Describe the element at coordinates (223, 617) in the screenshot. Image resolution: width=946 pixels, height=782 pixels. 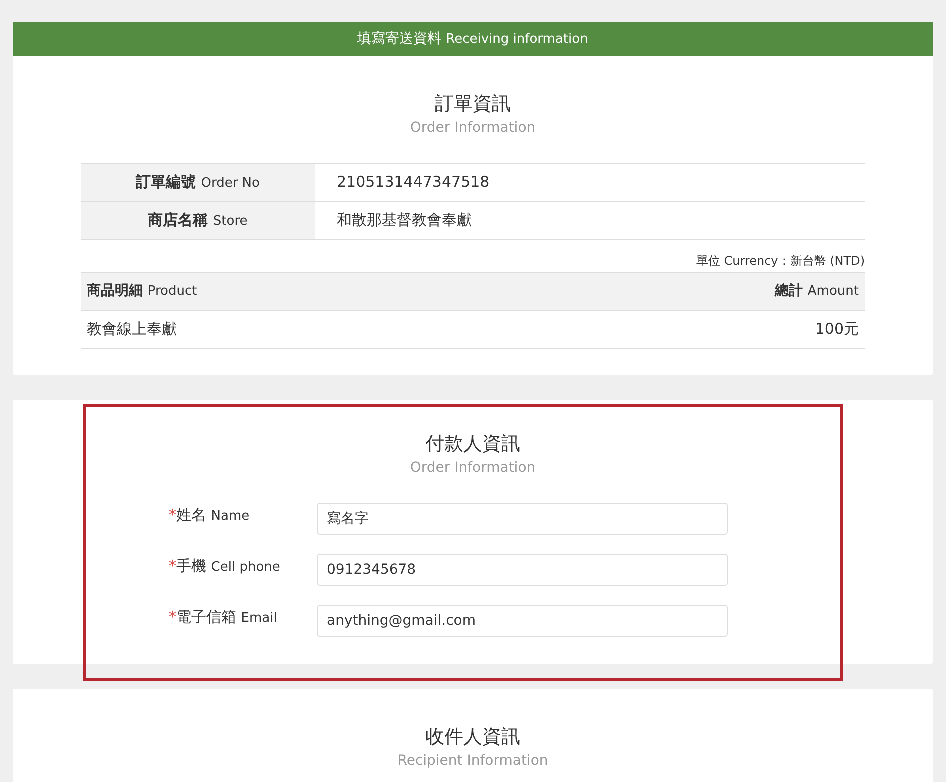
I see `field-label: *電子信箱 Email` at that location.